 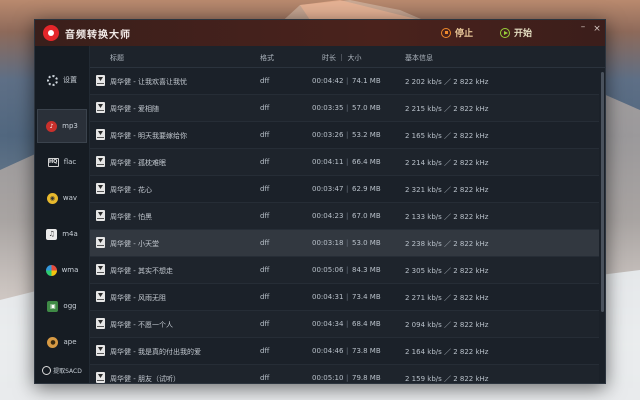 What do you see at coordinates (62, 162) in the screenshot?
I see `sidebar-item-flac: HQ flac` at bounding box center [62, 162].